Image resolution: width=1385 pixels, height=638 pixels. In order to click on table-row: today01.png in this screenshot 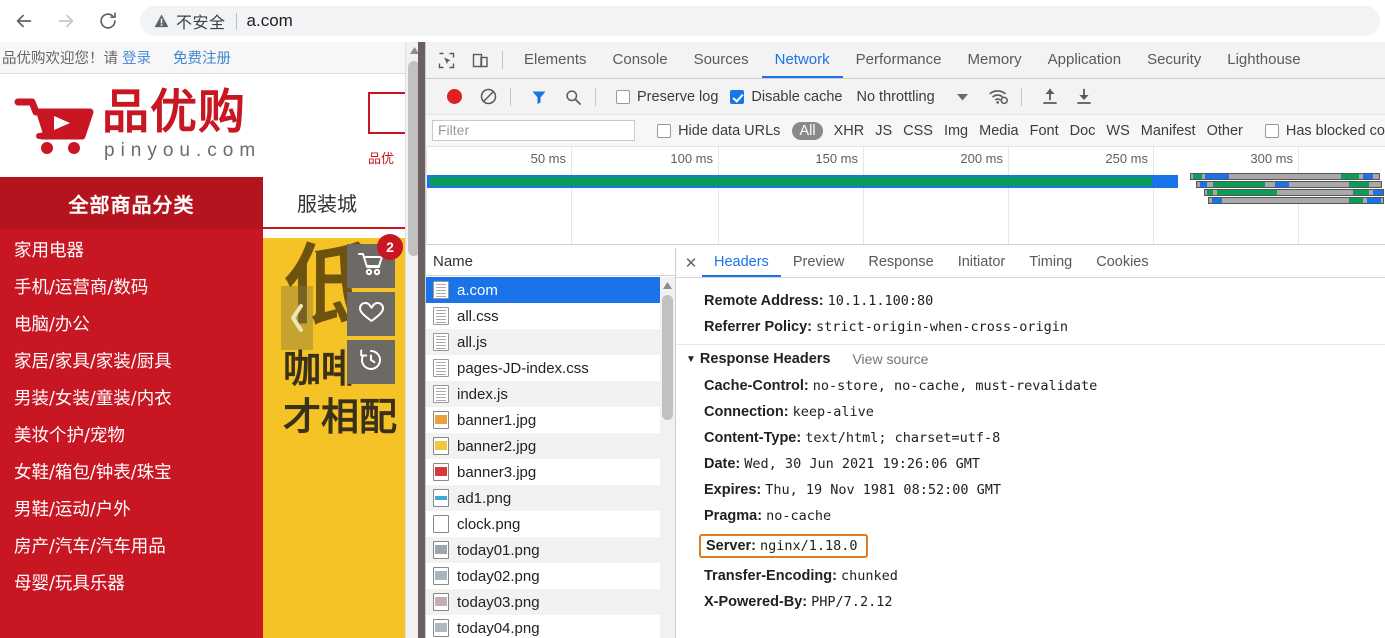, I will do `click(550, 550)`.